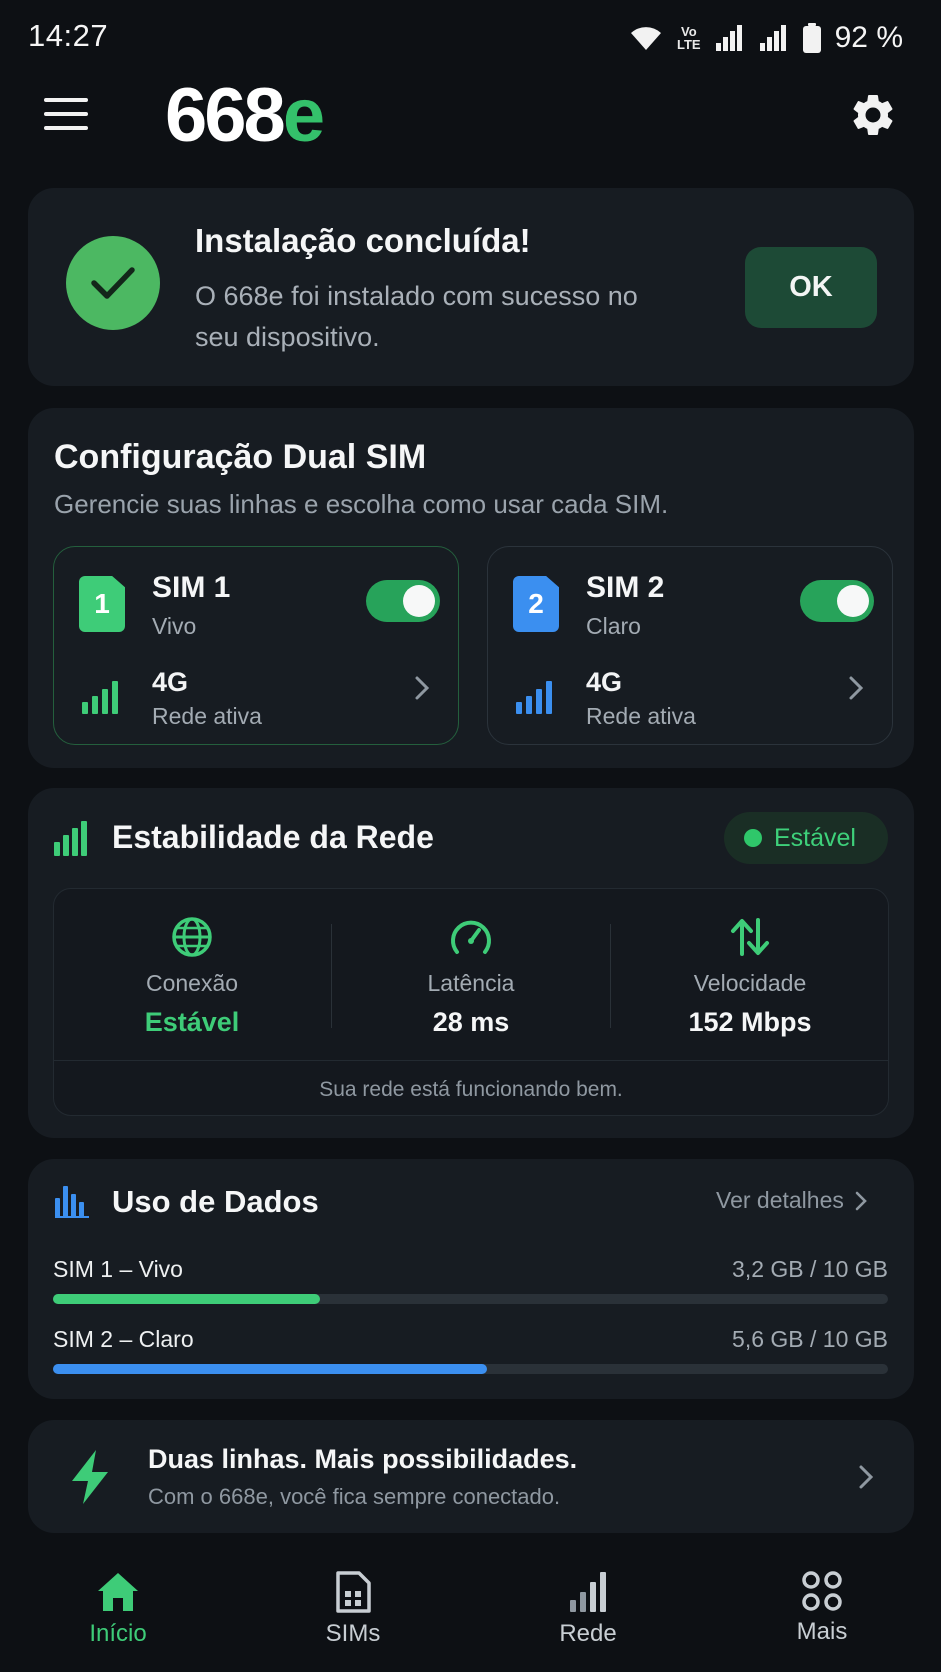  I want to click on battery-icon, so click(811, 38).